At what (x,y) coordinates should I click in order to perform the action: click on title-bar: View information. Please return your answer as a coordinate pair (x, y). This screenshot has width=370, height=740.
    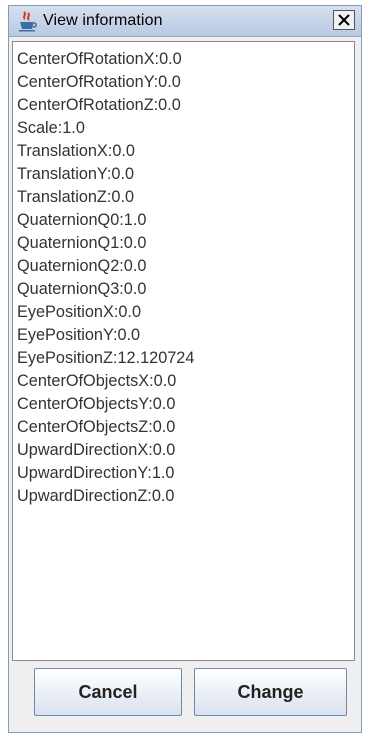
    Looking at the image, I should click on (185, 21).